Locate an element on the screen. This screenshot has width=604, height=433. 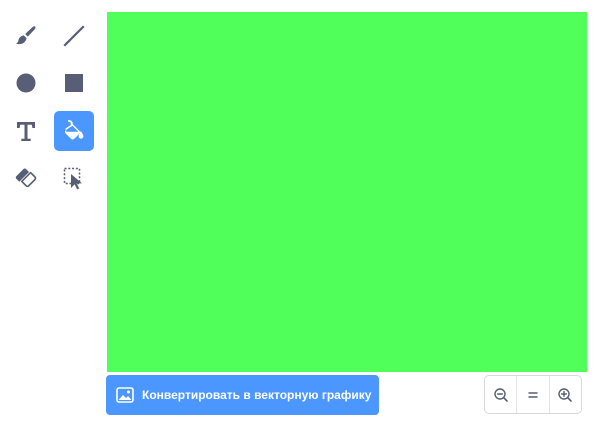
fill-bucket-icon is located at coordinates (74, 130).